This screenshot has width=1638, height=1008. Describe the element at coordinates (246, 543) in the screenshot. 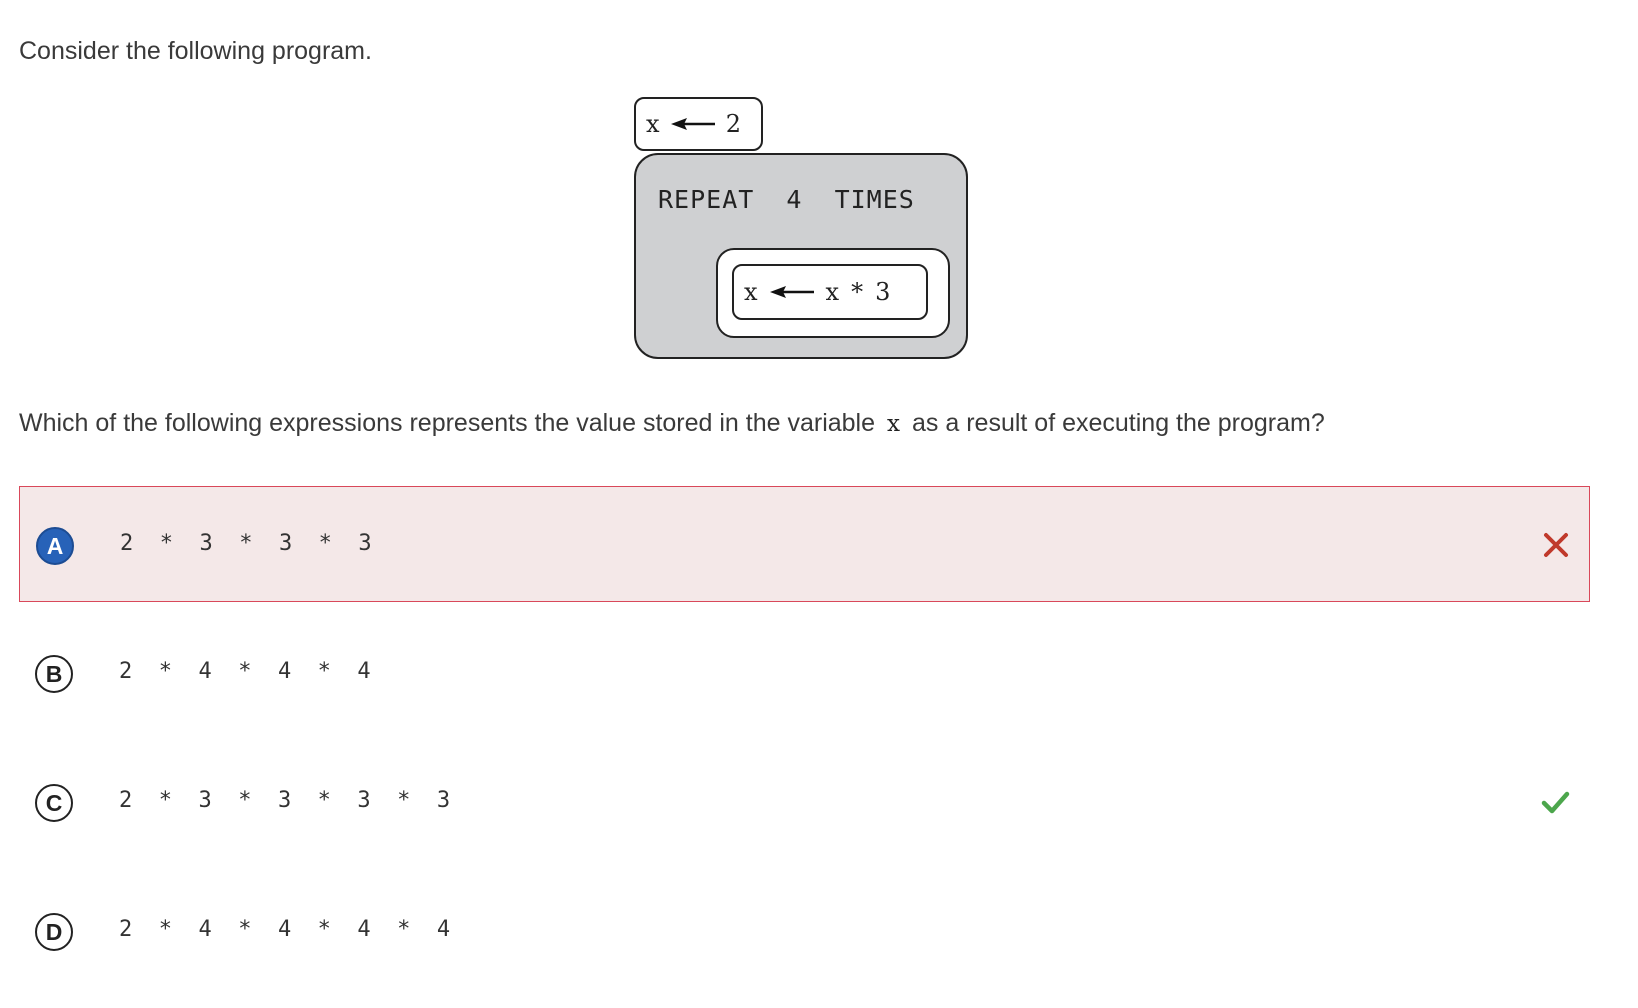

I see `option-text-a: 2 * 3 * 3 * 3` at that location.